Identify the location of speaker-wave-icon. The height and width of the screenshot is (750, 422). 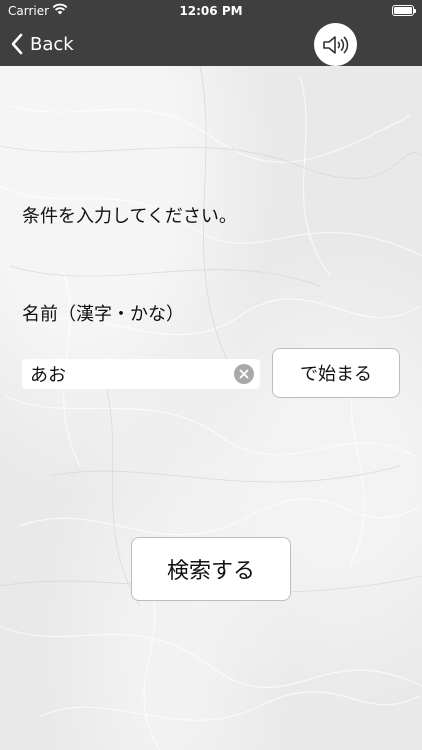
(335, 44).